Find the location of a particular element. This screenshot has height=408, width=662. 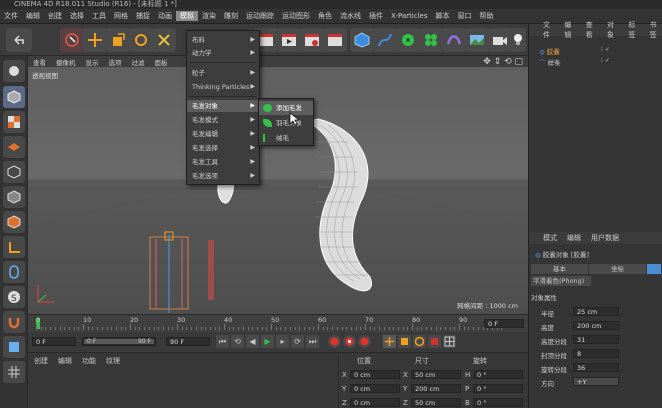

size-z-field: 50 cm is located at coordinates (436, 402).